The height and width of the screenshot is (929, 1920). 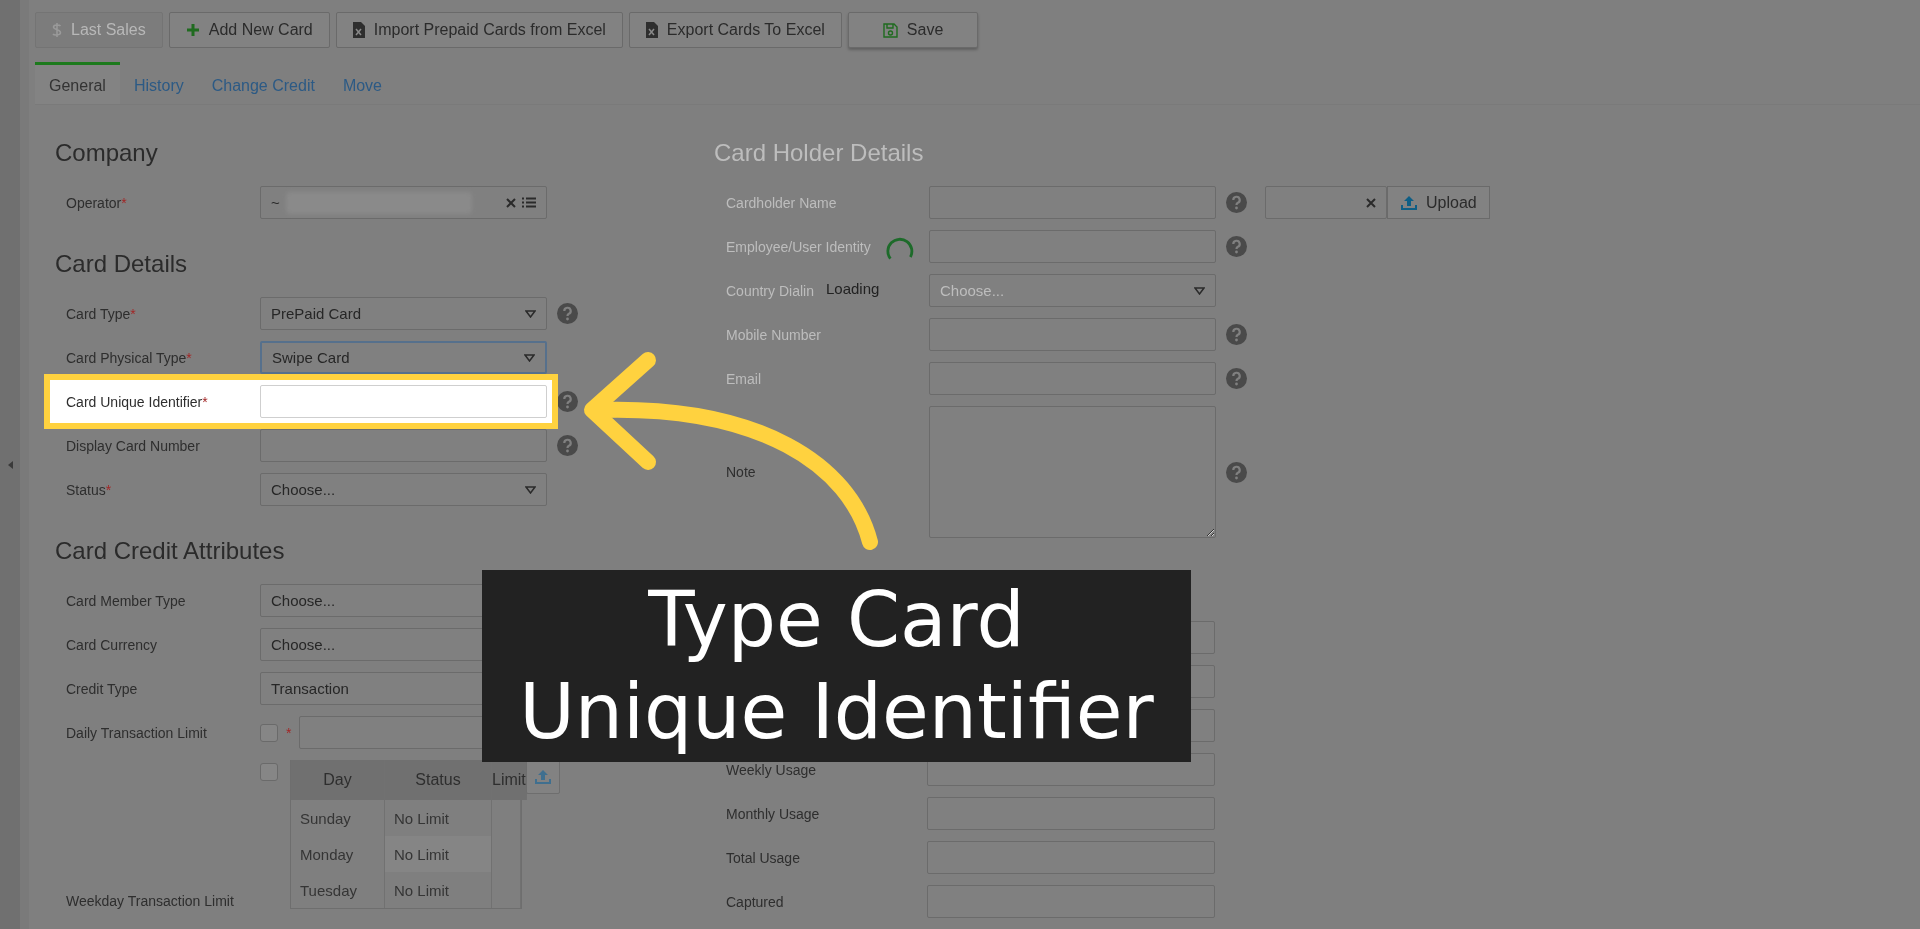 What do you see at coordinates (913, 30) in the screenshot?
I see `toolbar-button: Save` at bounding box center [913, 30].